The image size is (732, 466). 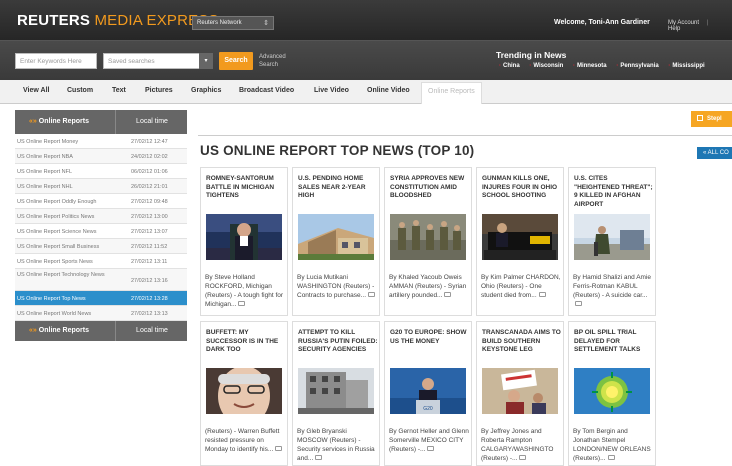 I want to click on card-headline: U.S. PENDING HOME SALES NEAR 2-YEAR HIGH, so click(x=338, y=188).